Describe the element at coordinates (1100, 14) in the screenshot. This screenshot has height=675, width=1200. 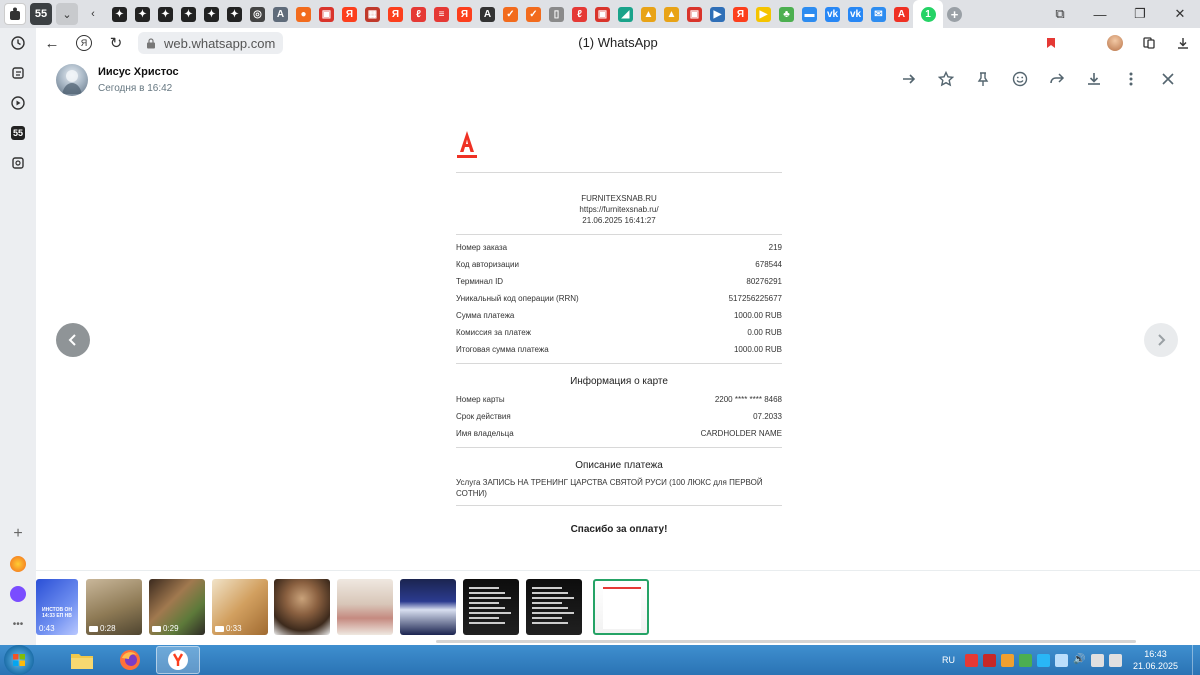
I see `minimize-button: —` at that location.